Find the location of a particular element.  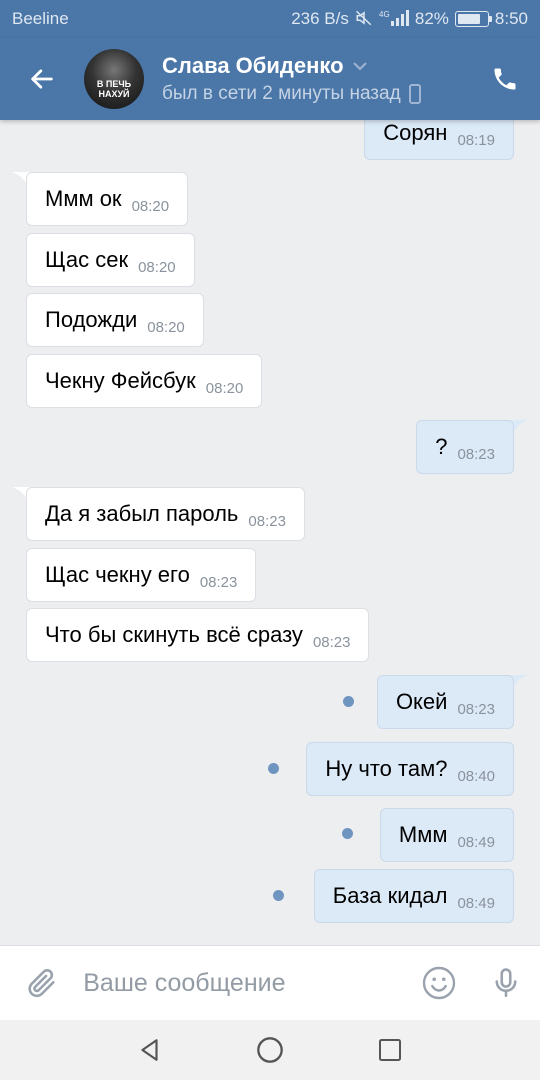

attach-button is located at coordinates (41, 983).